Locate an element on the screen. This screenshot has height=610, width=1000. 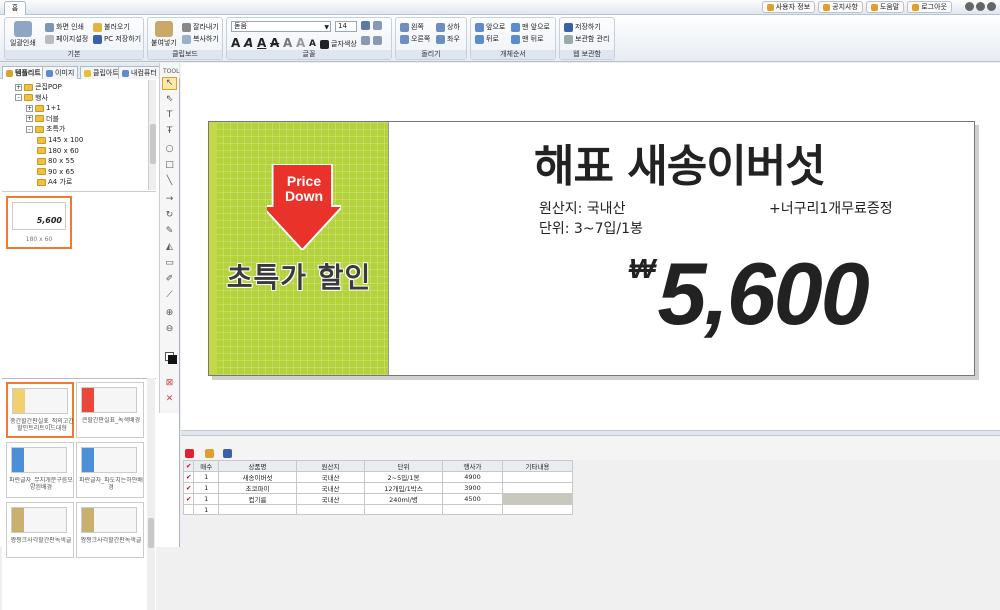
cell-unit: 2~5입/1봉 is located at coordinates (403, 477).